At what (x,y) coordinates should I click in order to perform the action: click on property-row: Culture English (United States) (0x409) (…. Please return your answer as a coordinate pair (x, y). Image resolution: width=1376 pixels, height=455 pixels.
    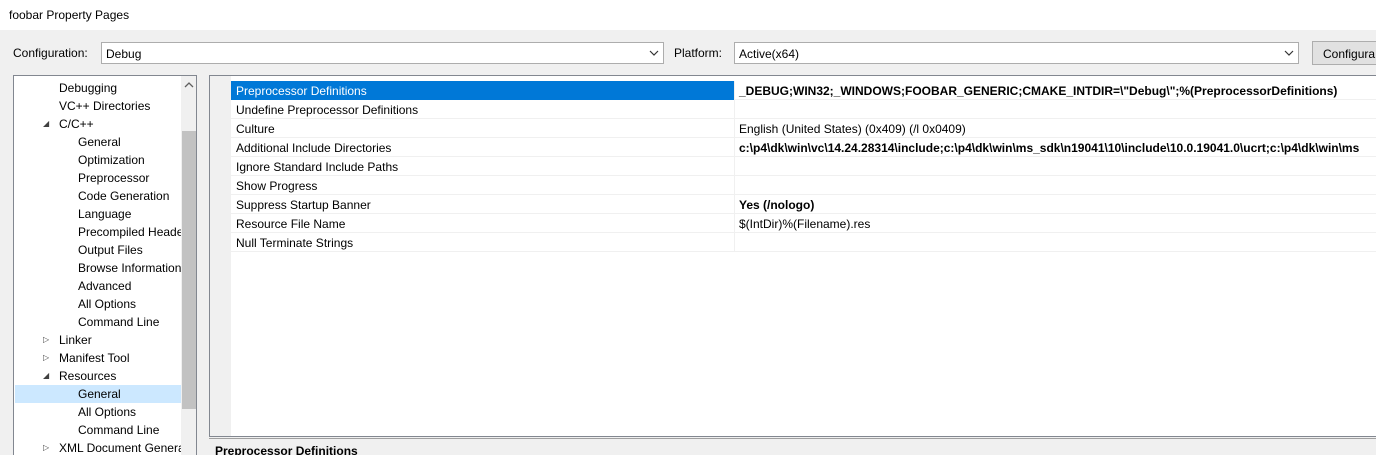
    Looking at the image, I should click on (793, 128).